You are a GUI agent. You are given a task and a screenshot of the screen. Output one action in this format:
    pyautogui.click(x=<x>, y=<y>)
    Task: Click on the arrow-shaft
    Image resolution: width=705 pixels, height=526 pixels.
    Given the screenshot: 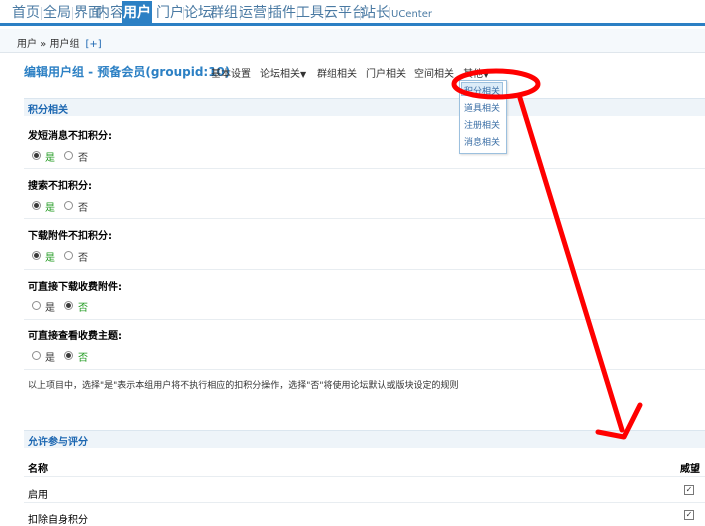 What is the action you would take?
    pyautogui.click(x=571, y=264)
    